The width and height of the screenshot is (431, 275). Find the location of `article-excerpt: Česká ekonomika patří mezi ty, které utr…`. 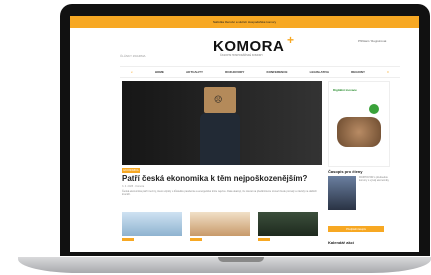

article-excerpt: Česká ekonomika patří mezi ty, které utr… is located at coordinates (219, 193).